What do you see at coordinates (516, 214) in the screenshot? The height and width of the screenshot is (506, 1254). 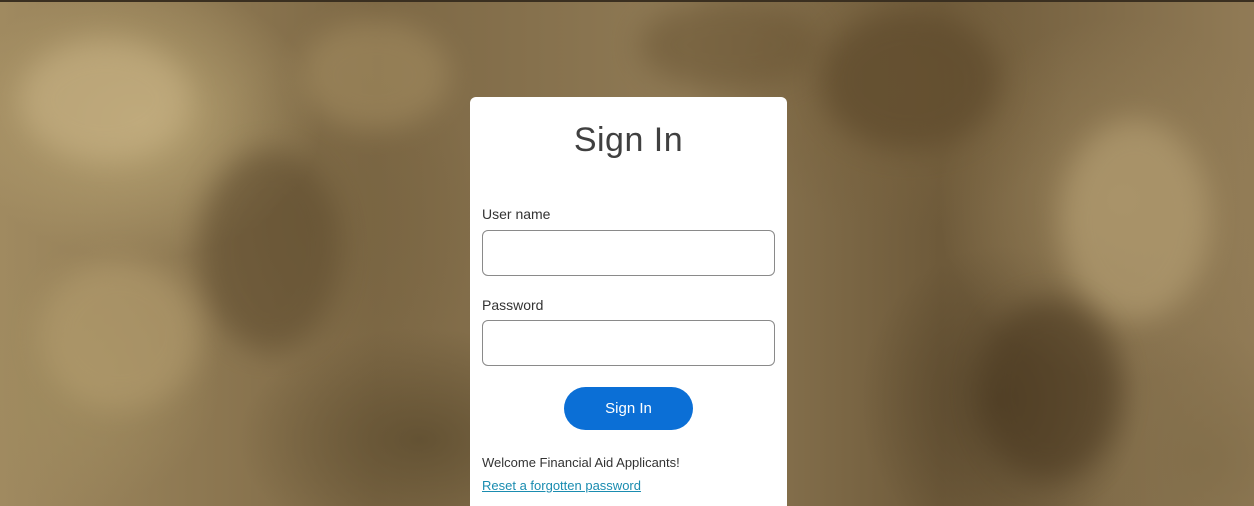 I see `username-label: User name` at bounding box center [516, 214].